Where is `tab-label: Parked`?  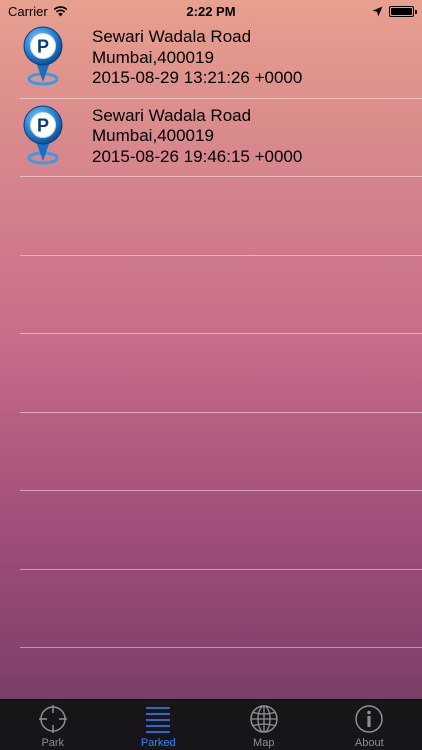
tab-label: Parked is located at coordinates (158, 743).